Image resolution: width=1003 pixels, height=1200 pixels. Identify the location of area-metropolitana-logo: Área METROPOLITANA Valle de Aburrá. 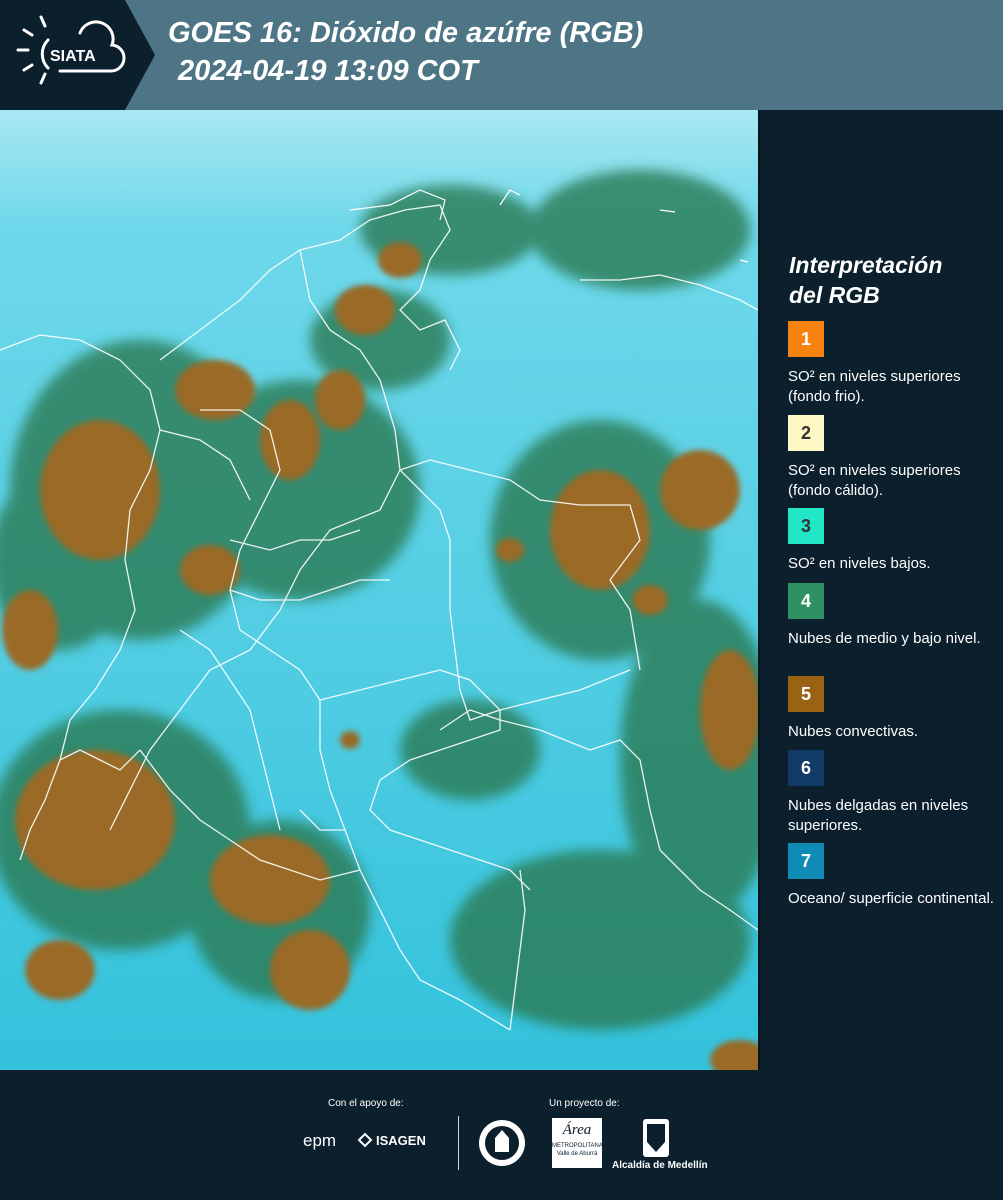
(577, 1143).